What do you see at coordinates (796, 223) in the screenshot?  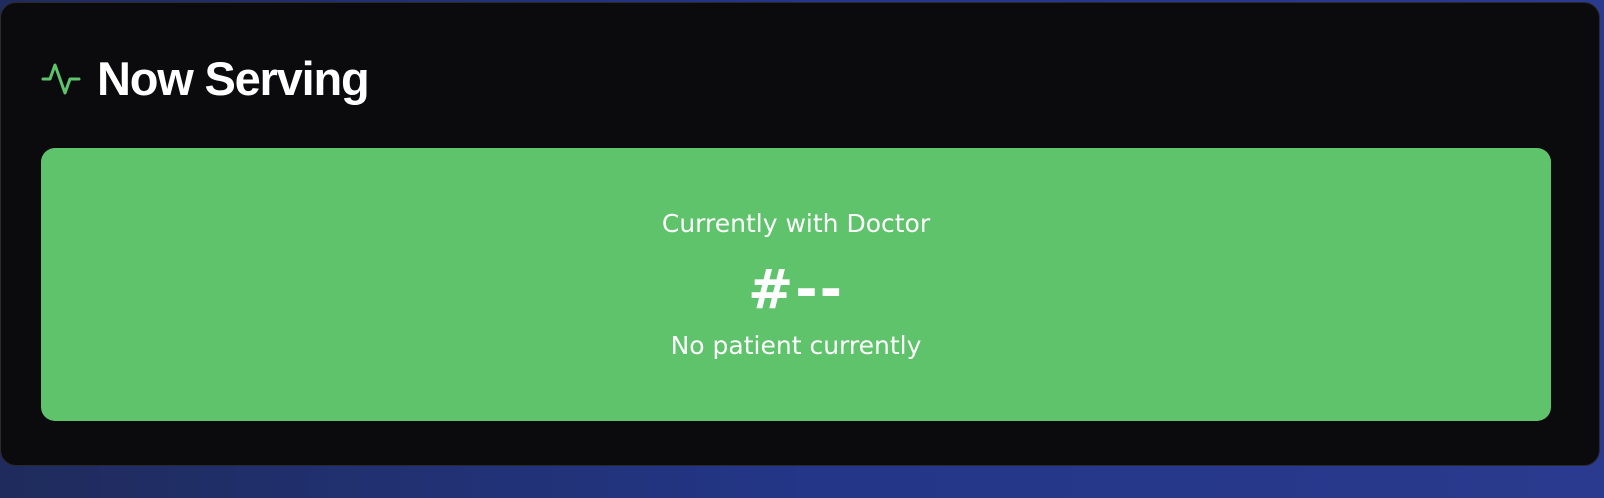 I see `current-label: Currently with Doctor` at bounding box center [796, 223].